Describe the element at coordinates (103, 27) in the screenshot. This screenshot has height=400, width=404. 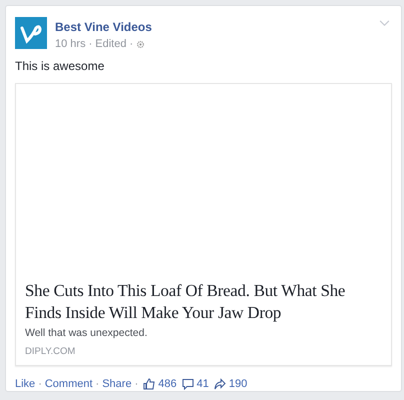
I see `author-link: Best Vine Videos` at that location.